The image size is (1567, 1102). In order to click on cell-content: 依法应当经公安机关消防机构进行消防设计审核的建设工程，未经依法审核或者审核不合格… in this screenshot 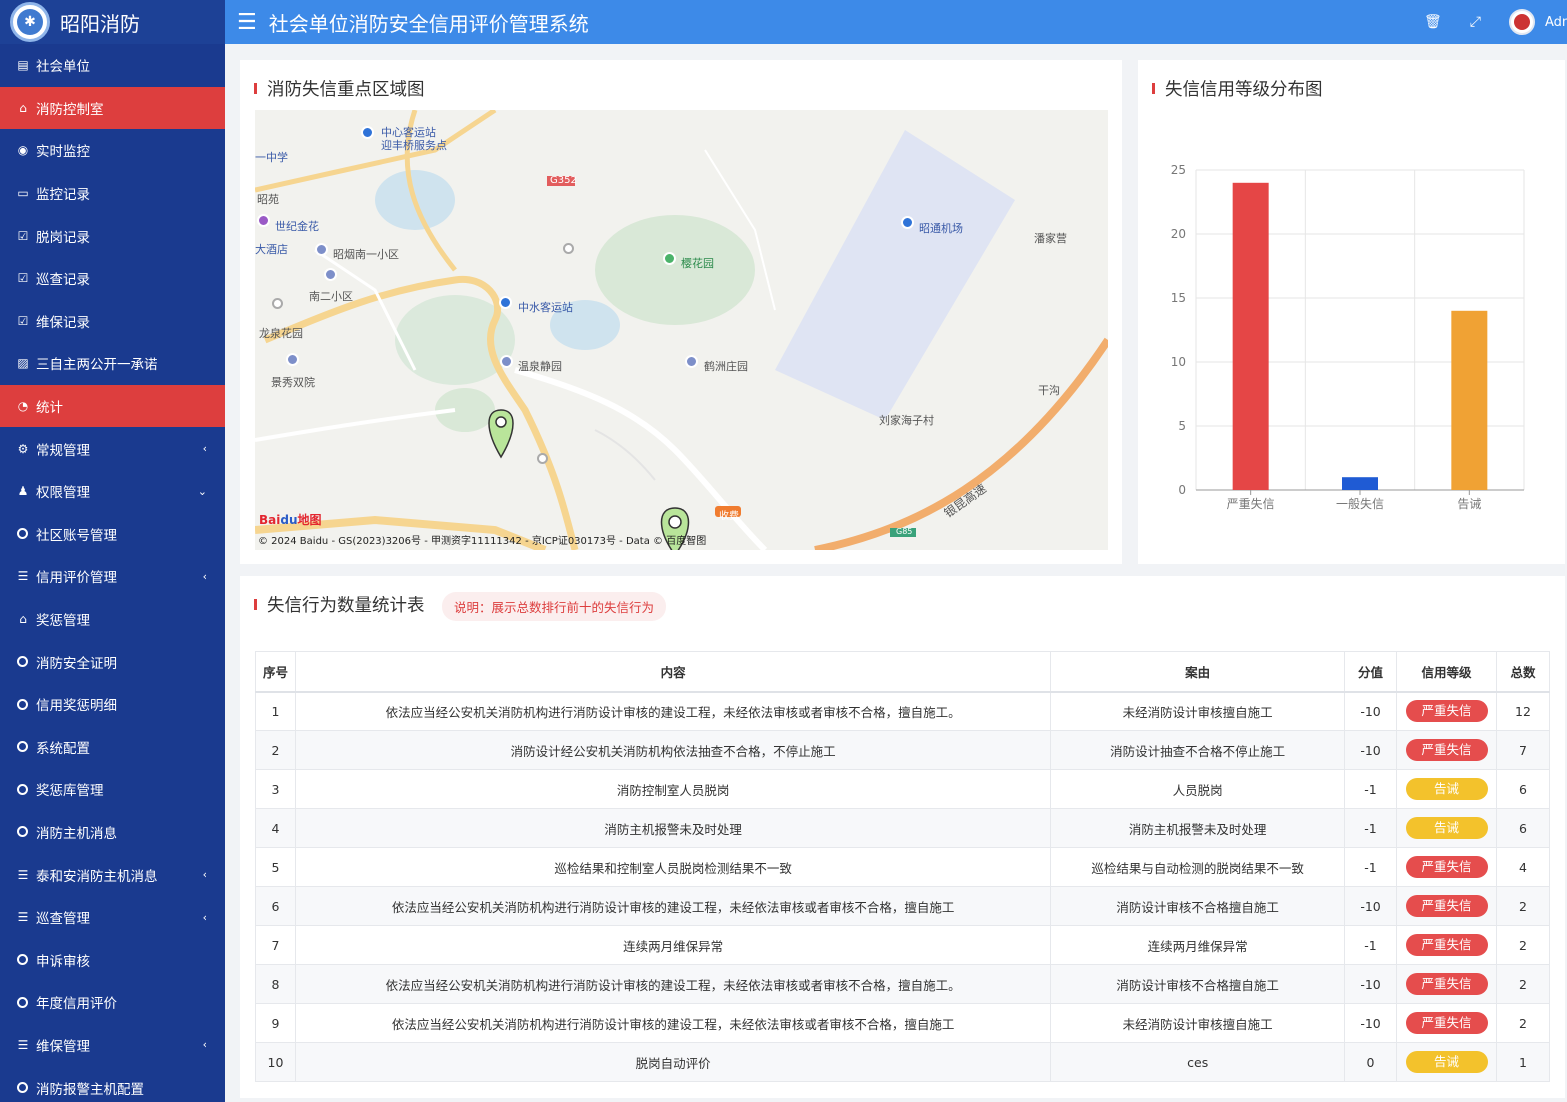, I will do `click(673, 711)`.